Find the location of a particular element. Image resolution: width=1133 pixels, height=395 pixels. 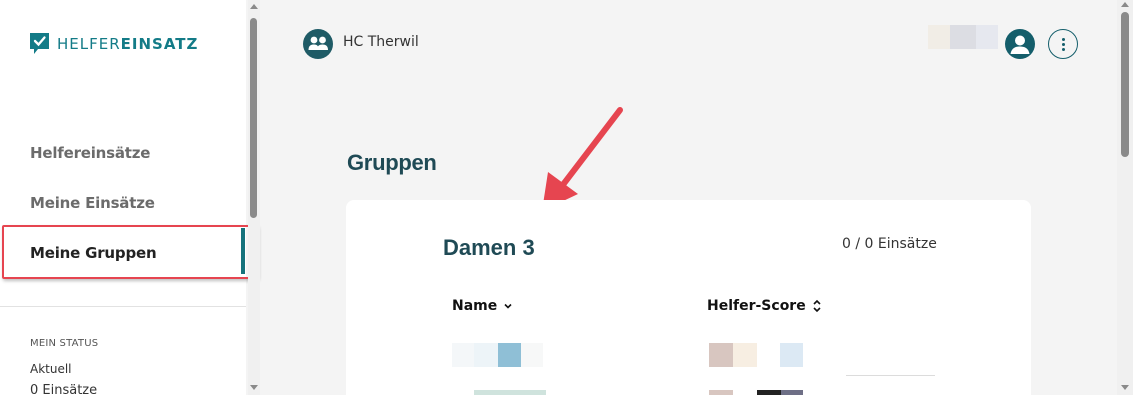

group-assignment-count: 0 / 0 Einsätze is located at coordinates (889, 244).